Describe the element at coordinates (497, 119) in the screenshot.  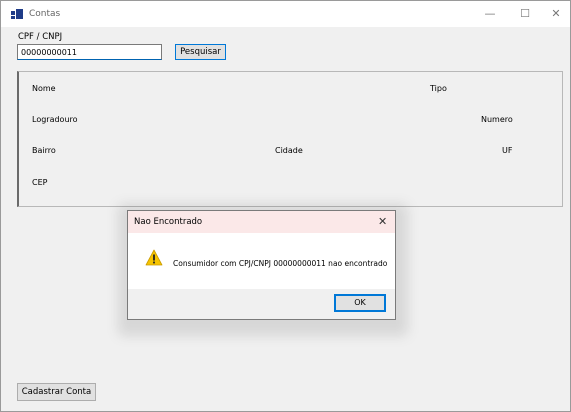
I see `numero-label: Numero` at that location.